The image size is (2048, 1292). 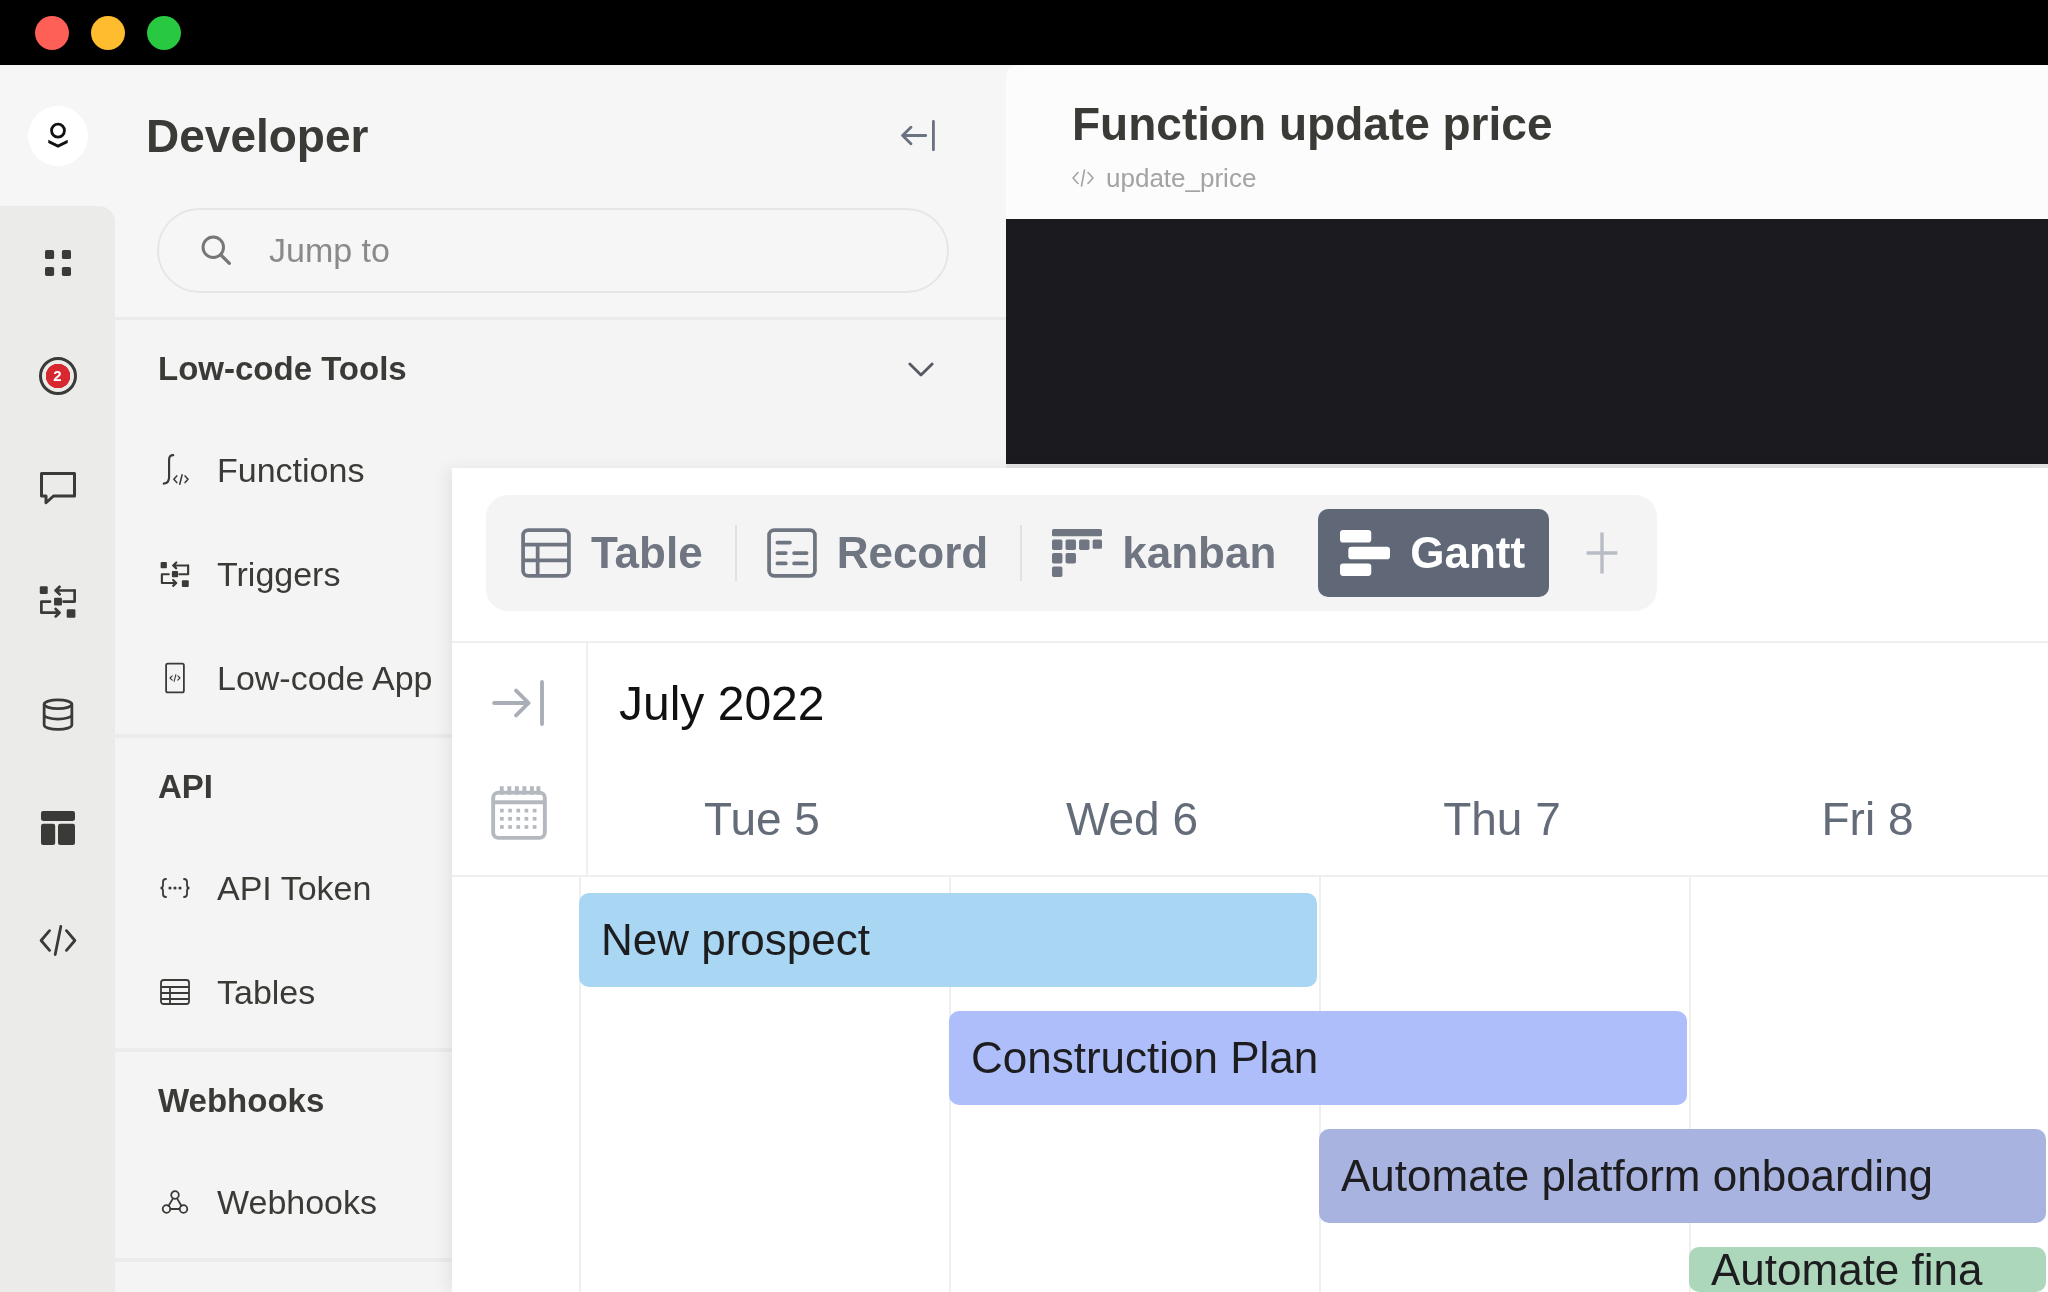 What do you see at coordinates (1318, 1058) in the screenshot?
I see `task-bar: Construction Plan` at bounding box center [1318, 1058].